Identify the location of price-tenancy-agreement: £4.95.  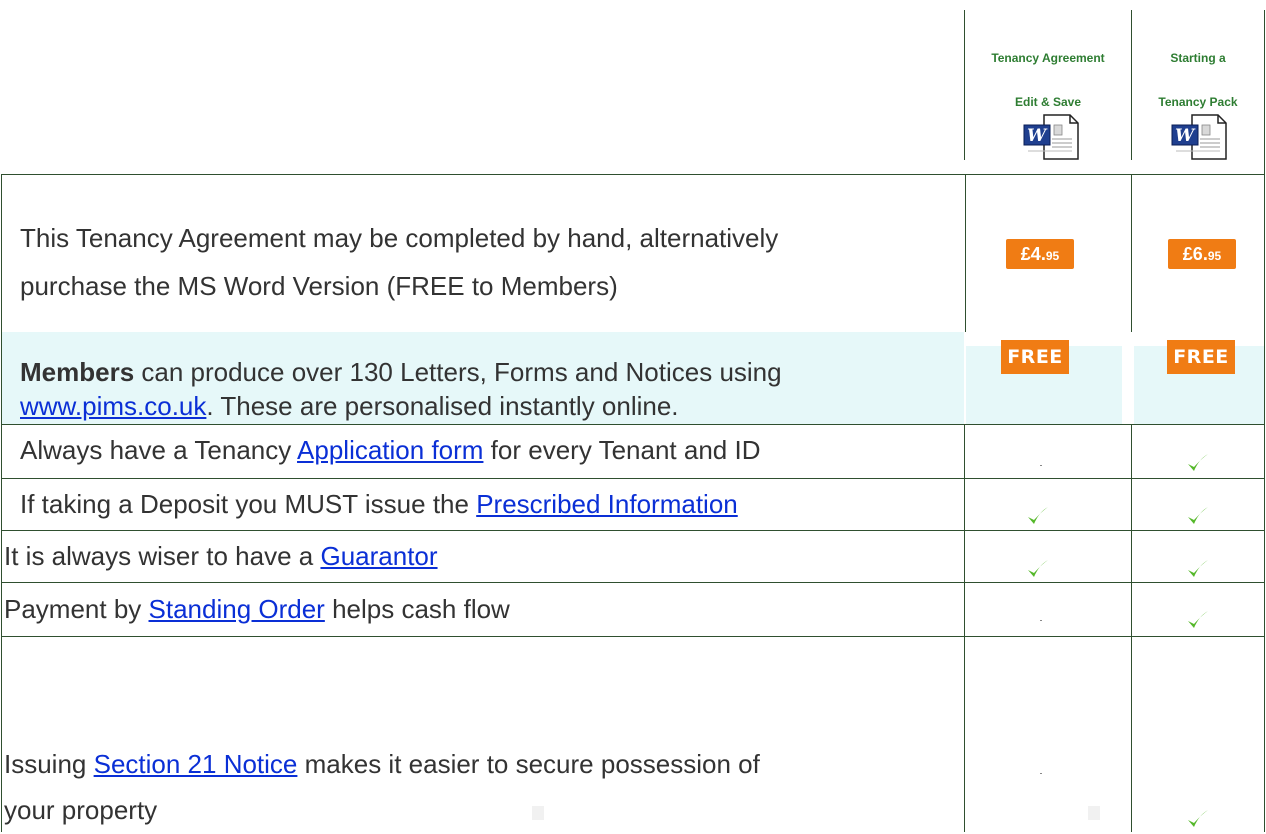
(1040, 254).